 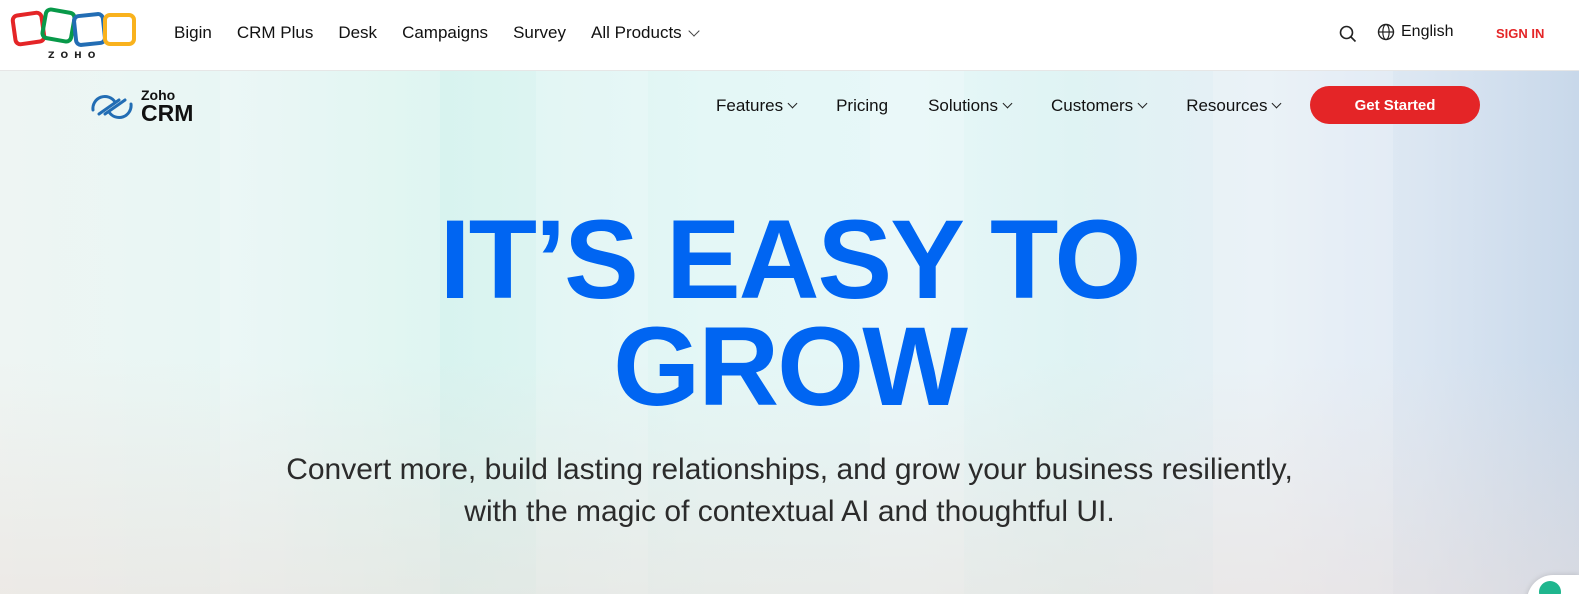 I want to click on nav-features: Features, so click(x=757, y=106).